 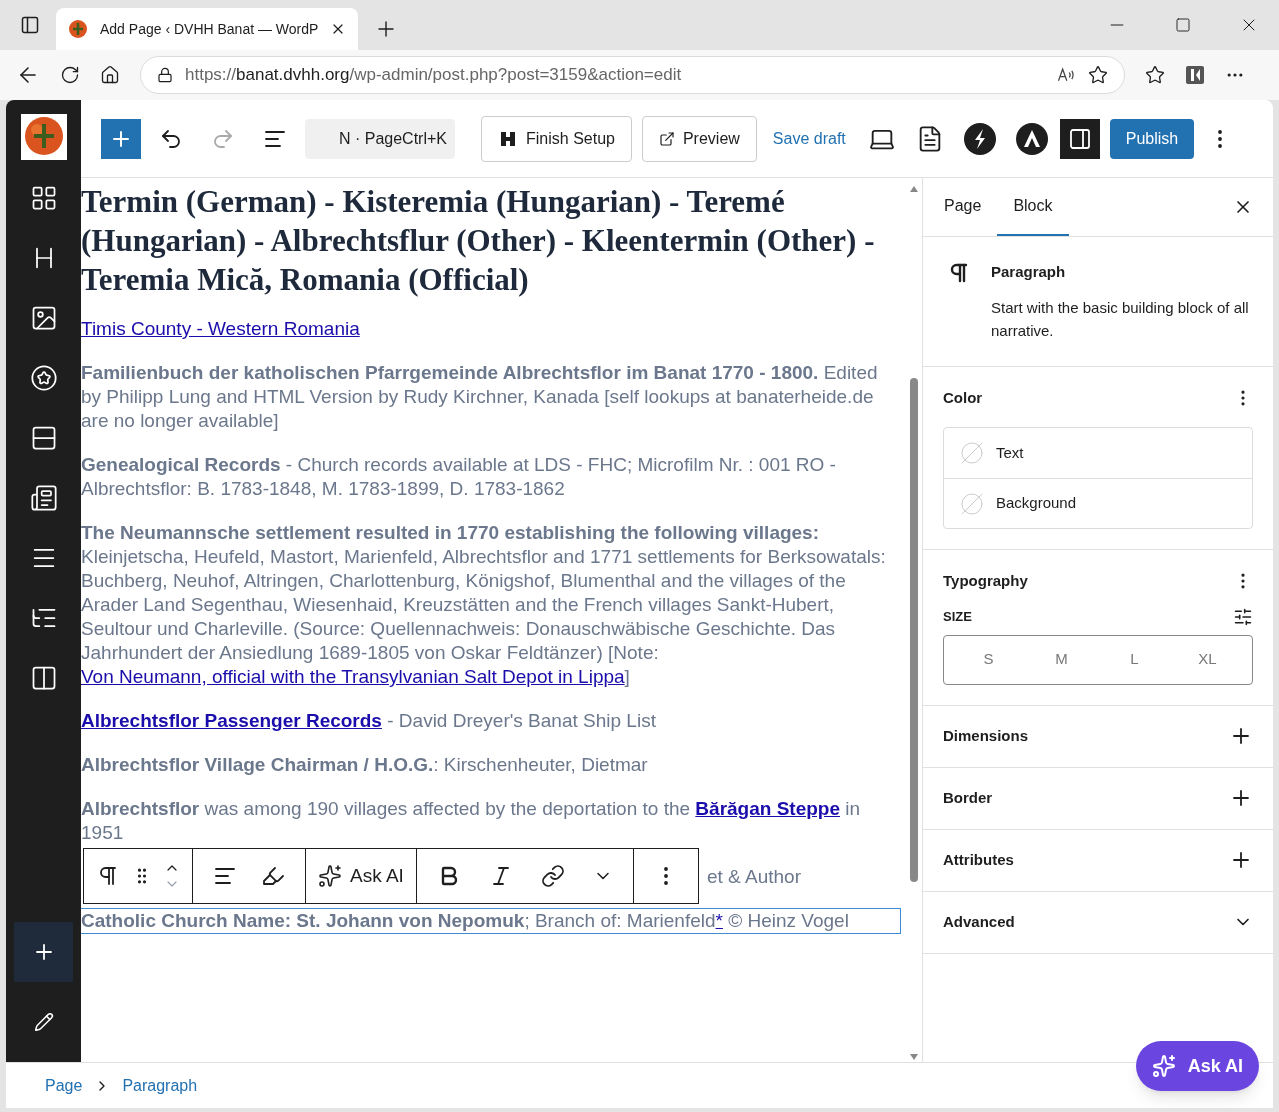 I want to click on settings-toggle, so click(x=1079, y=138).